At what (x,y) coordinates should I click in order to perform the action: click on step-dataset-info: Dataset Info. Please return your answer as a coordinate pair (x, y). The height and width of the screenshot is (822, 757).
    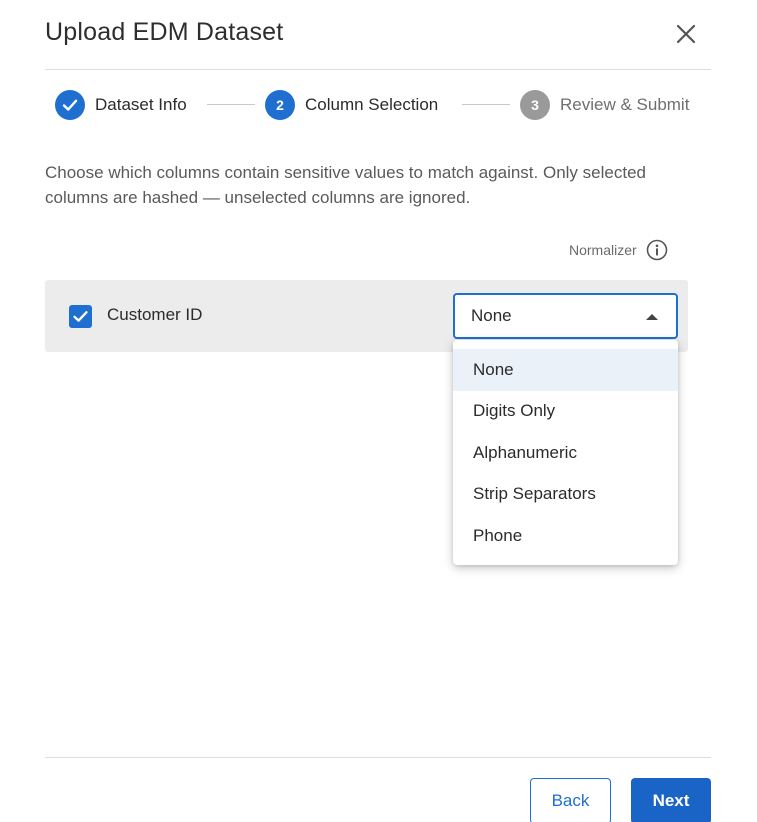
    Looking at the image, I should click on (121, 105).